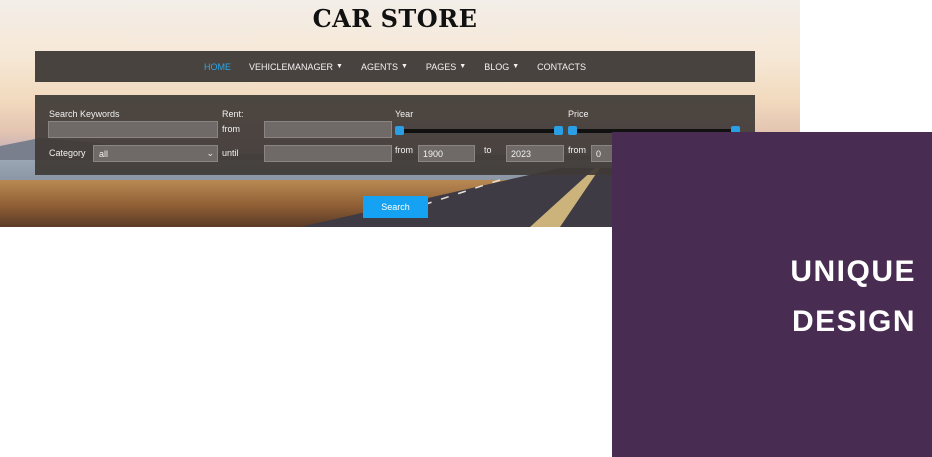  Describe the element at coordinates (577, 150) in the screenshot. I see `price-from-label: from` at that location.